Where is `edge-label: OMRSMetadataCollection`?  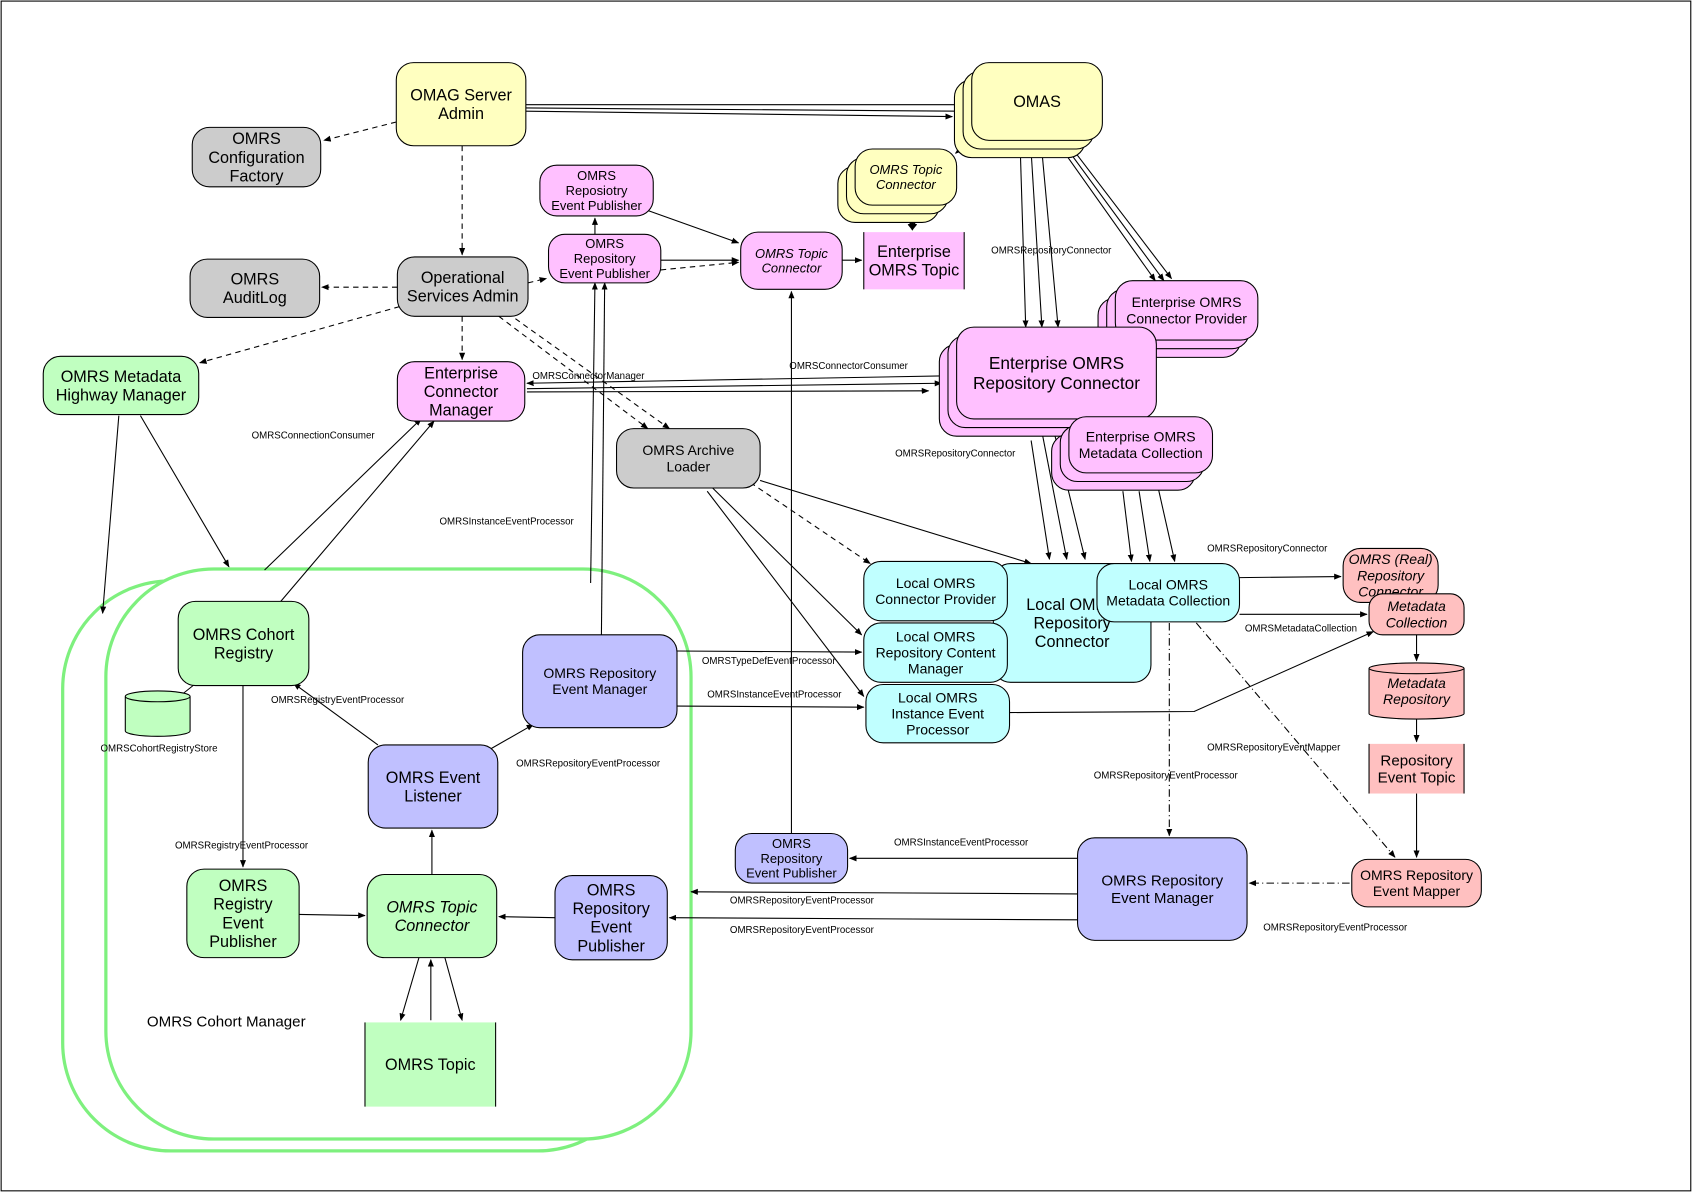 edge-label: OMRSMetadataCollection is located at coordinates (1301, 629).